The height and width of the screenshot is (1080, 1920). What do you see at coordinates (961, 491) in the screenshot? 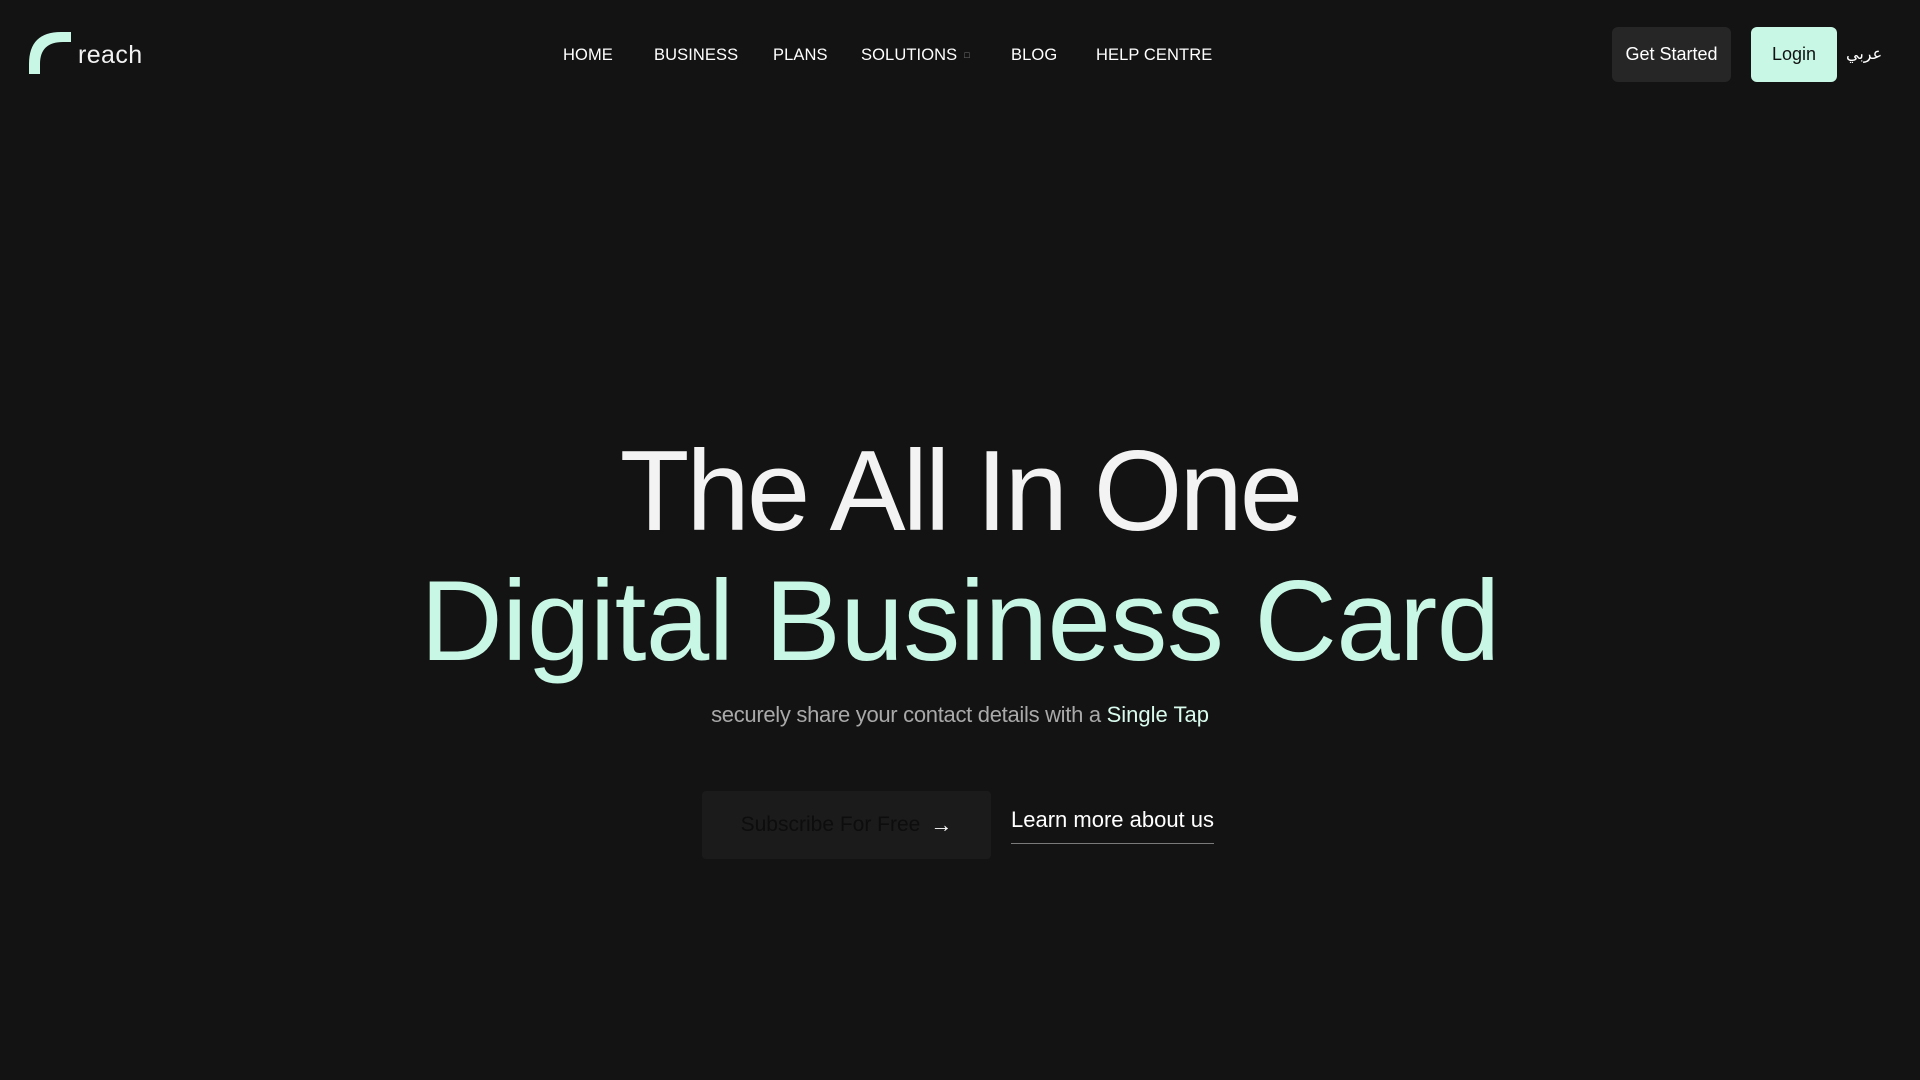
I see `hero-title-line-1: The All In One` at bounding box center [961, 491].